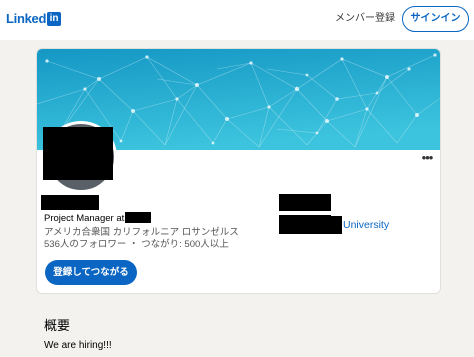 The image size is (474, 357). What do you see at coordinates (366, 225) in the screenshot?
I see `school-name-text: University` at bounding box center [366, 225].